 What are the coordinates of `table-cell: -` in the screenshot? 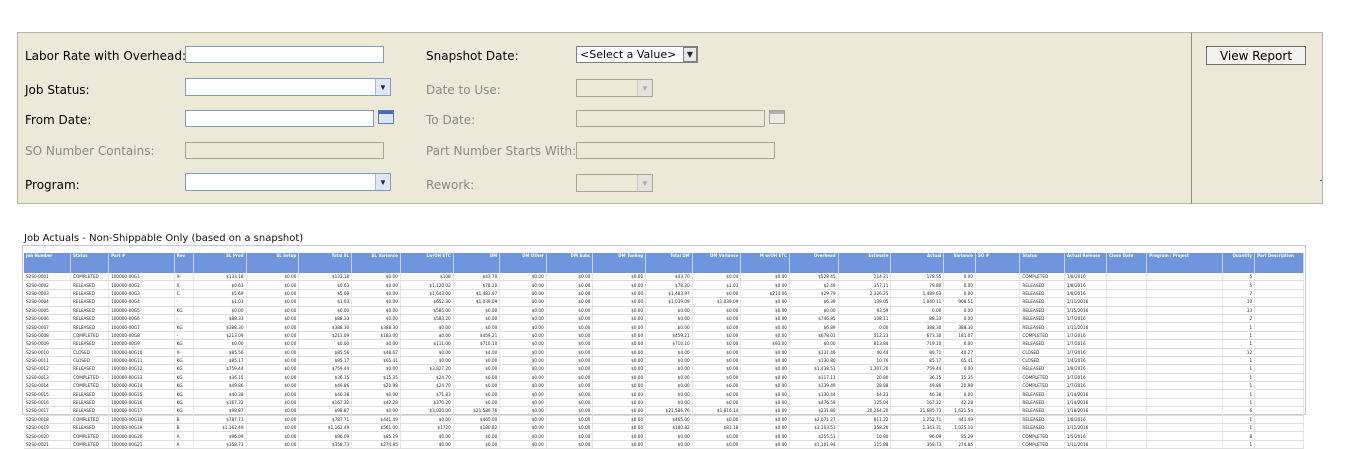 It's located at (184, 336).